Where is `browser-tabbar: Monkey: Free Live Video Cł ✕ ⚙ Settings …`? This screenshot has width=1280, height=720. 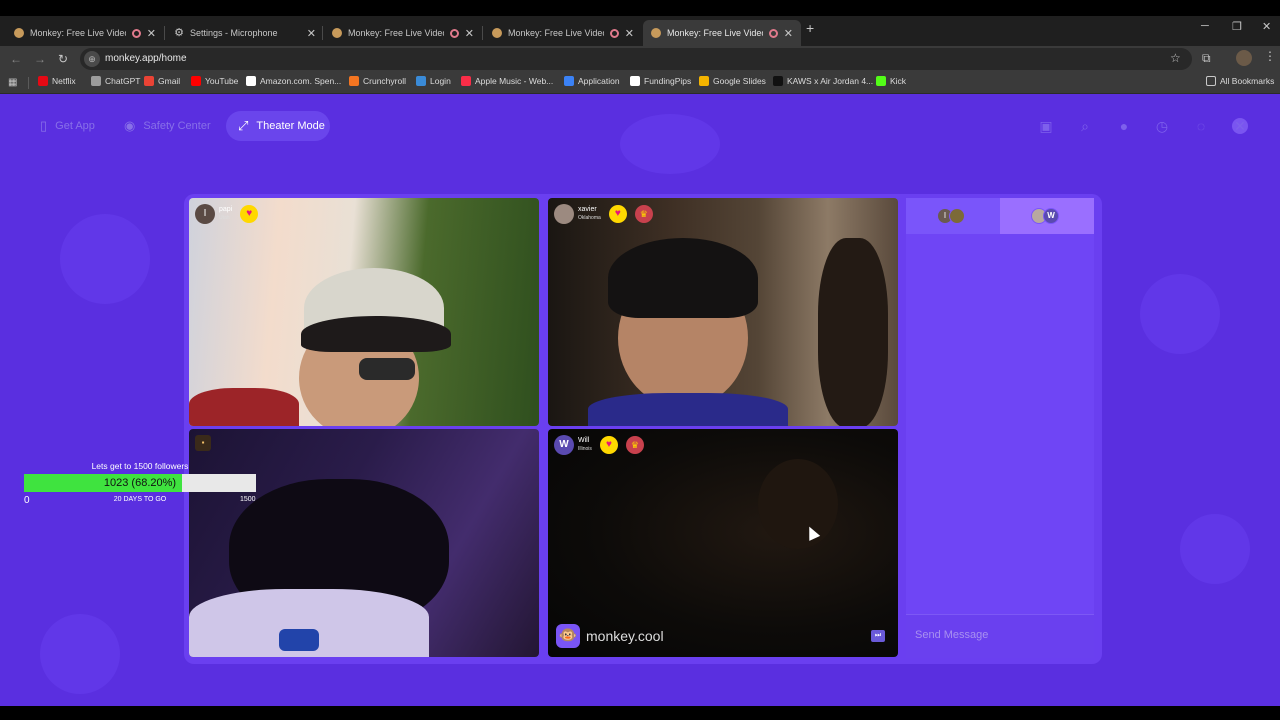 browser-tabbar: Monkey: Free Live Video Cł ✕ ⚙ Settings … is located at coordinates (640, 31).